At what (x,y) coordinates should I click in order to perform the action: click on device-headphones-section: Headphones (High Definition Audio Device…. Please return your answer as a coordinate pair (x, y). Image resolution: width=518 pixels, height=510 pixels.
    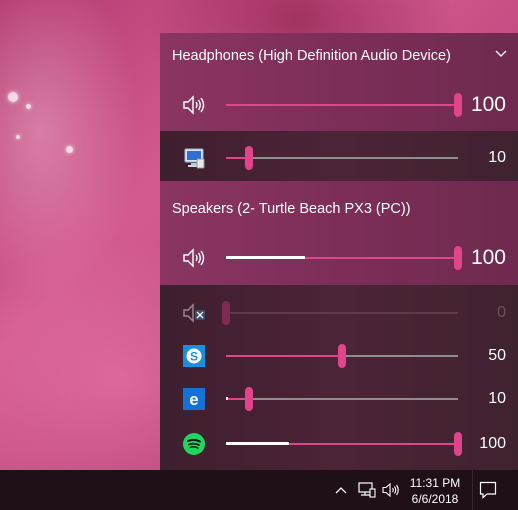
    Looking at the image, I should click on (339, 82).